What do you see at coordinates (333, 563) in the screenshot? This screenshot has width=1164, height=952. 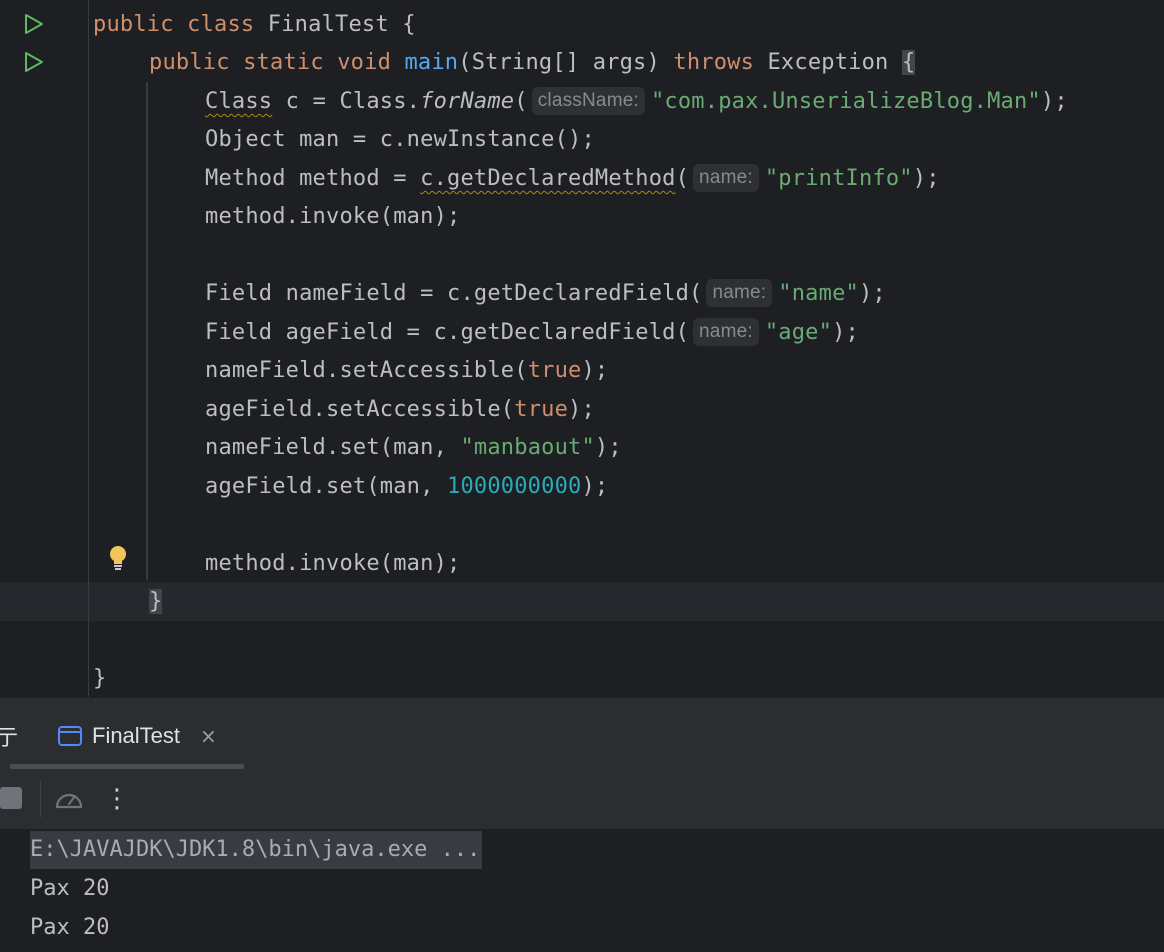 I see `code-line-15: method.invoke(man);` at bounding box center [333, 563].